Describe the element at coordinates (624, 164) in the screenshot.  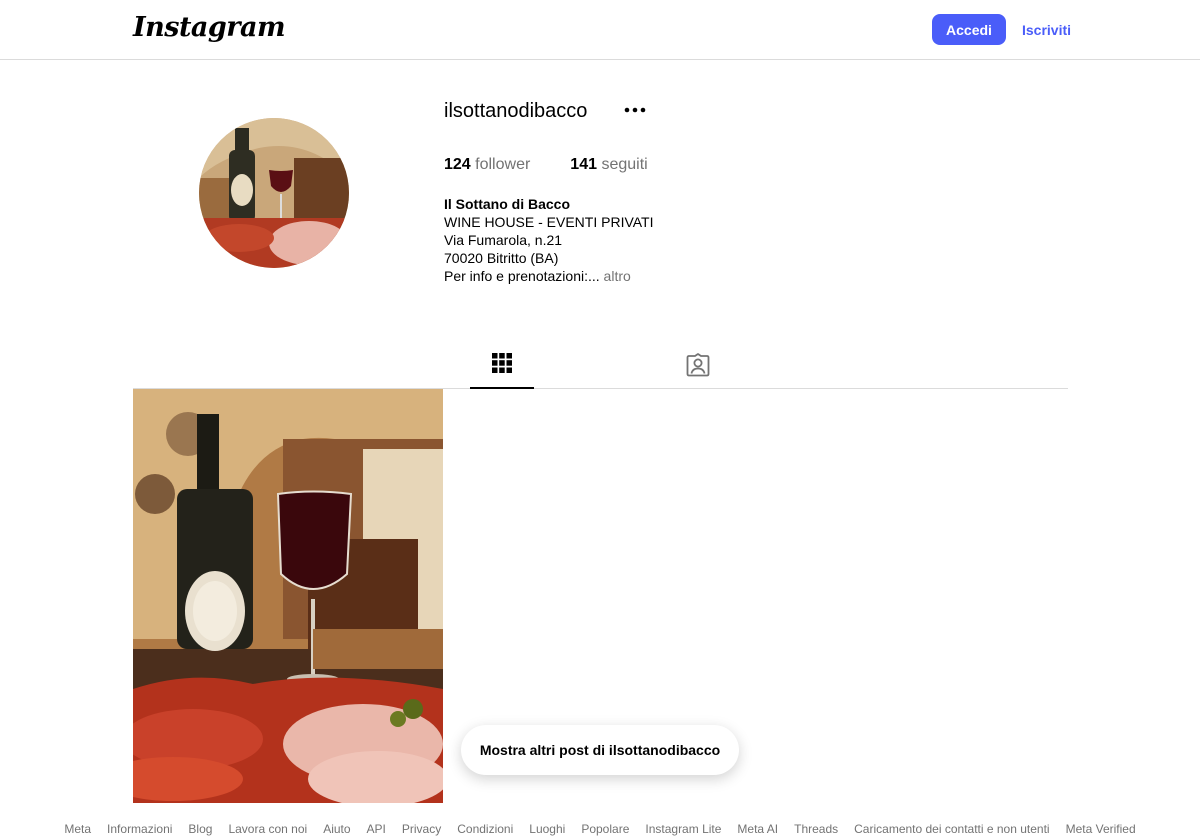
I see `following-label: seguiti` at that location.